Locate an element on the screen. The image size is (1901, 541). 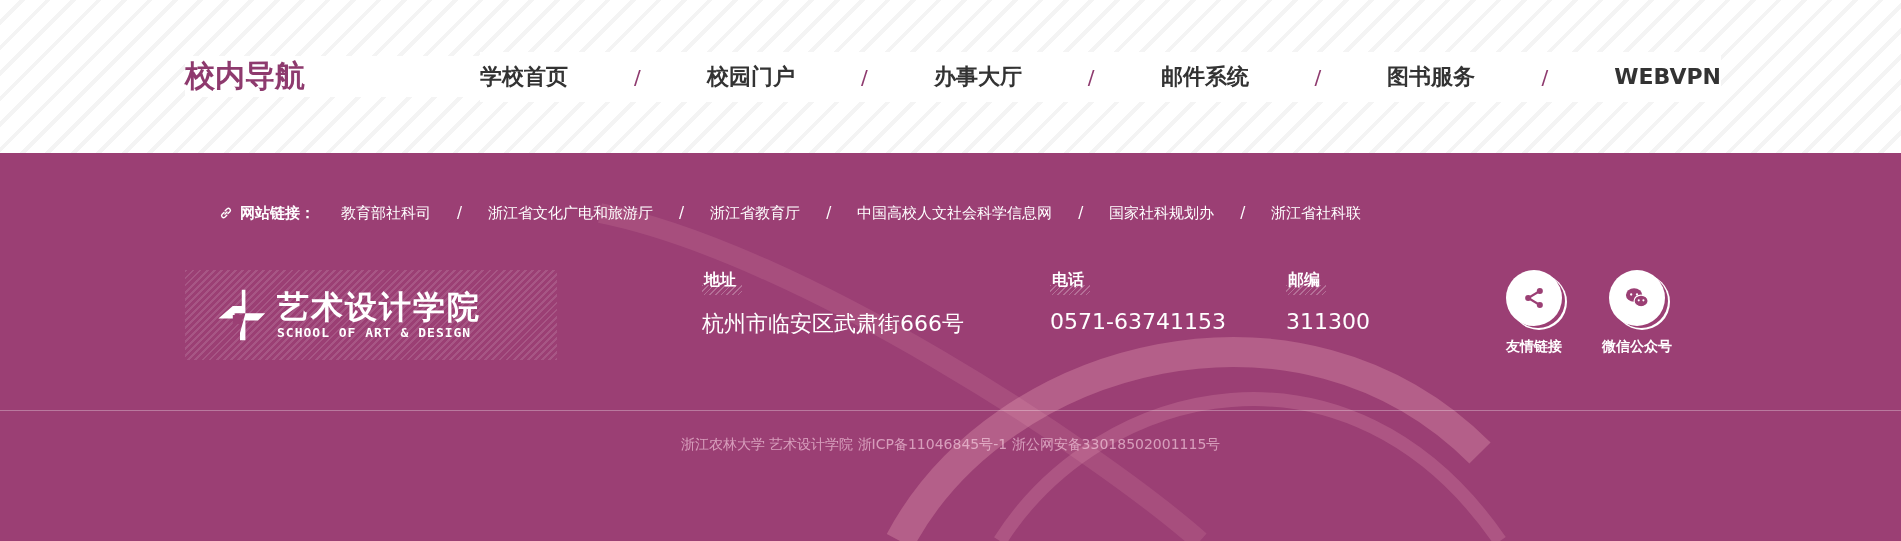
nav-link: 图书服务 is located at coordinates (1431, 76).